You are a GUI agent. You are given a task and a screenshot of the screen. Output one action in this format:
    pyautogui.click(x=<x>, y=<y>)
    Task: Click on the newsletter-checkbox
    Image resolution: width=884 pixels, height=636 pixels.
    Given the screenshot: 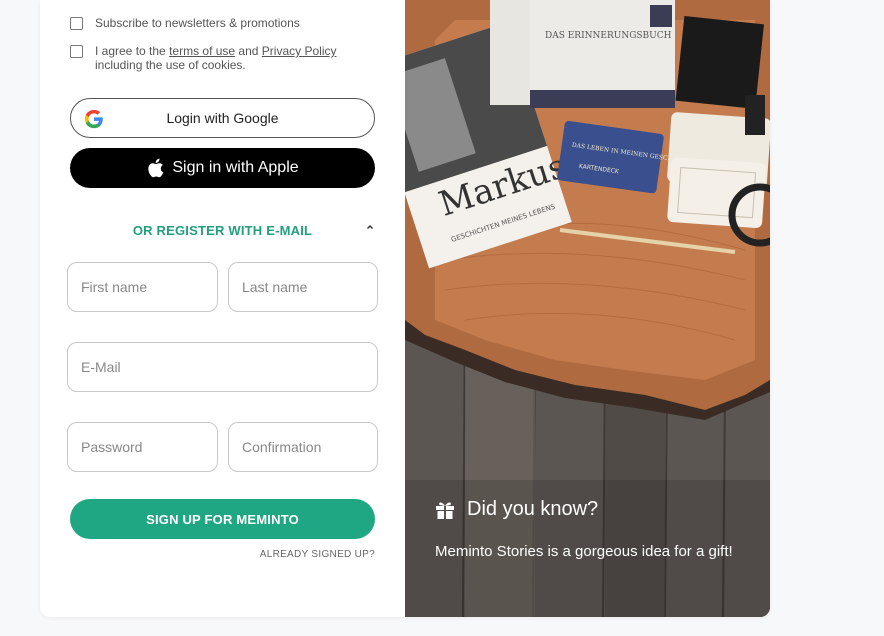 What is the action you would take?
    pyautogui.click(x=76, y=23)
    